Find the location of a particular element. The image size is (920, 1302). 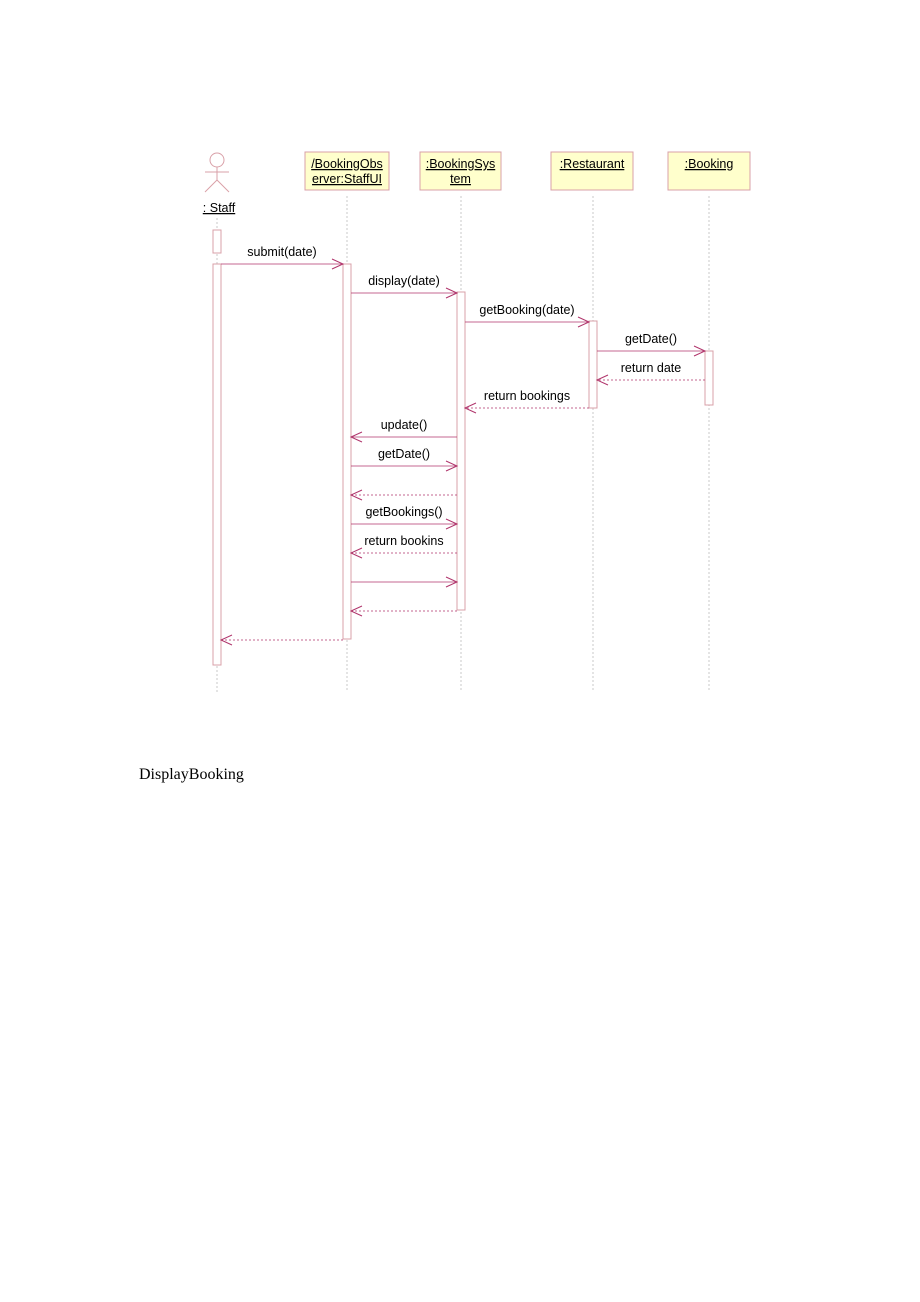

actor-staff: : Staff is located at coordinates (219, 183).